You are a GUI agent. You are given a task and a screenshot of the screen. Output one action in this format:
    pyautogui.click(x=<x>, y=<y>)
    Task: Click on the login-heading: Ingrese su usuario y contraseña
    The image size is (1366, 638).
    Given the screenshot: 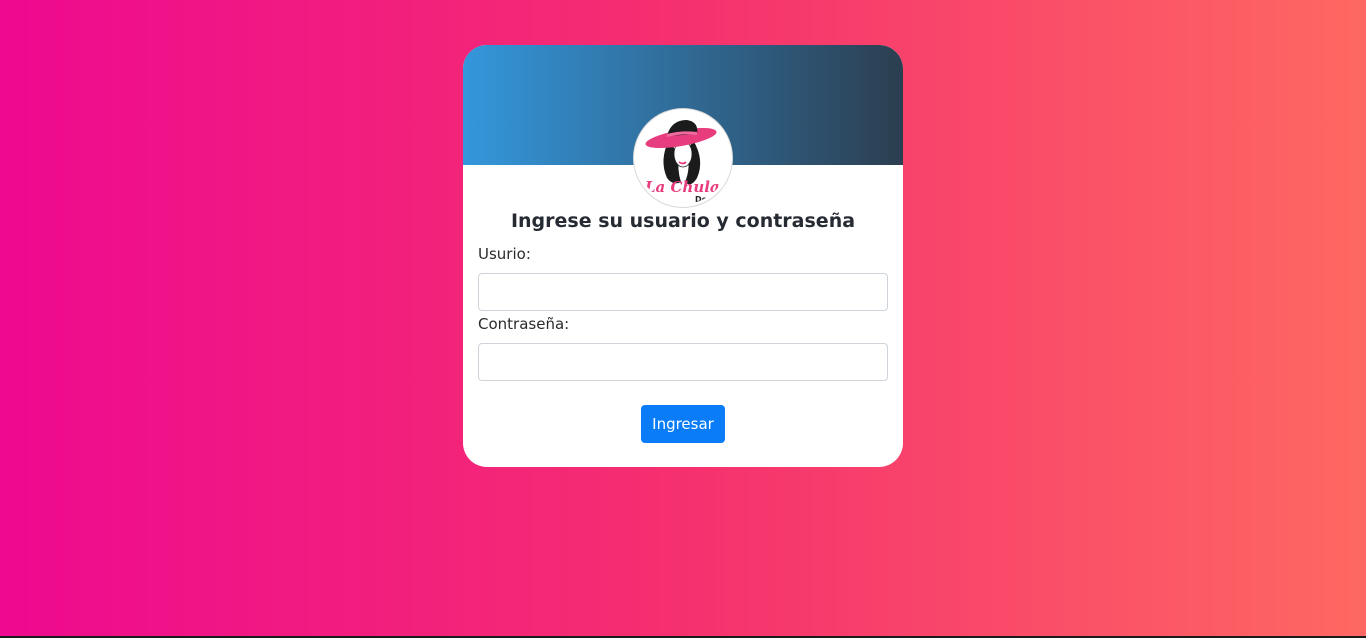 What is the action you would take?
    pyautogui.click(x=683, y=221)
    